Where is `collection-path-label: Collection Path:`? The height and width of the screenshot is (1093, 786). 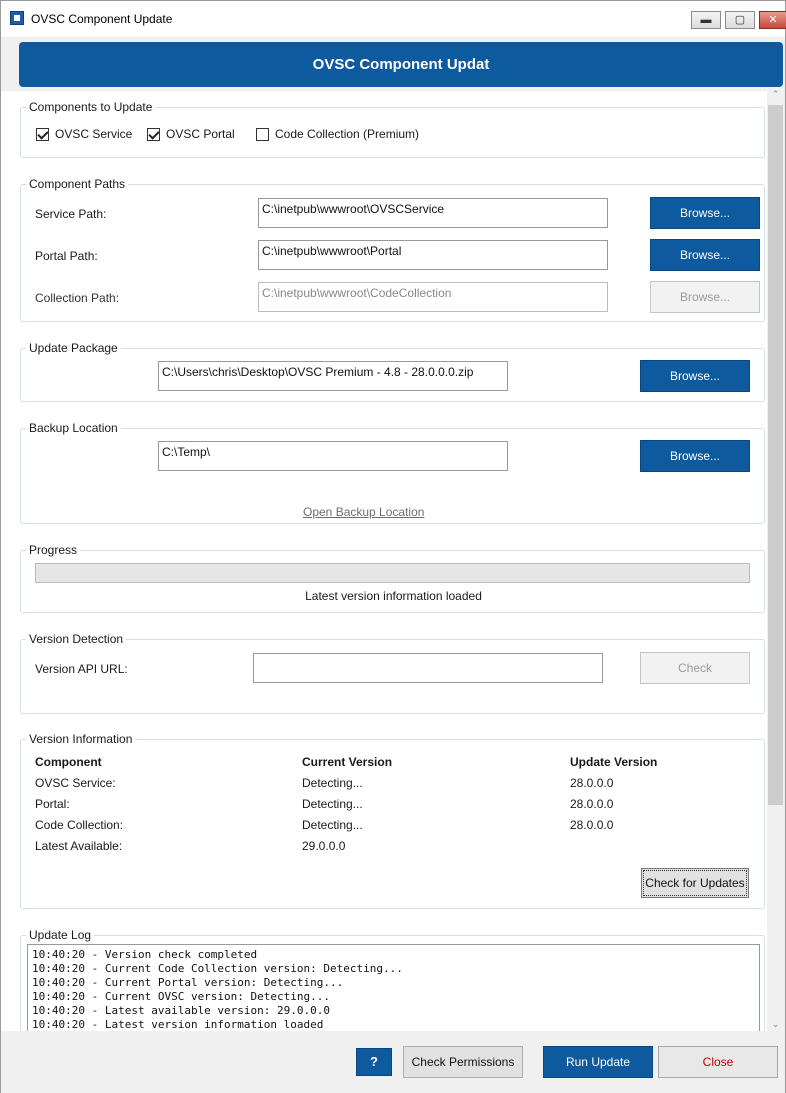 collection-path-label: Collection Path: is located at coordinates (77, 298).